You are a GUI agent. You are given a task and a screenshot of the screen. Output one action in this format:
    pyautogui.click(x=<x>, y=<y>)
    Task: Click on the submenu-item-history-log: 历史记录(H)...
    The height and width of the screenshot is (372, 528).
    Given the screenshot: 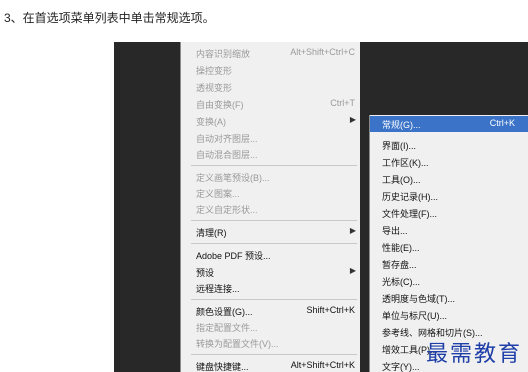 What is the action you would take?
    pyautogui.click(x=449, y=196)
    